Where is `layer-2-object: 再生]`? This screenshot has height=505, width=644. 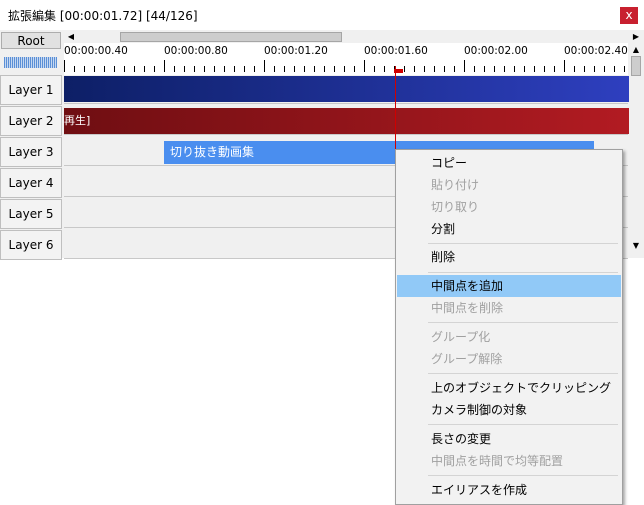 layer-2-object: 再生] is located at coordinates (346, 121).